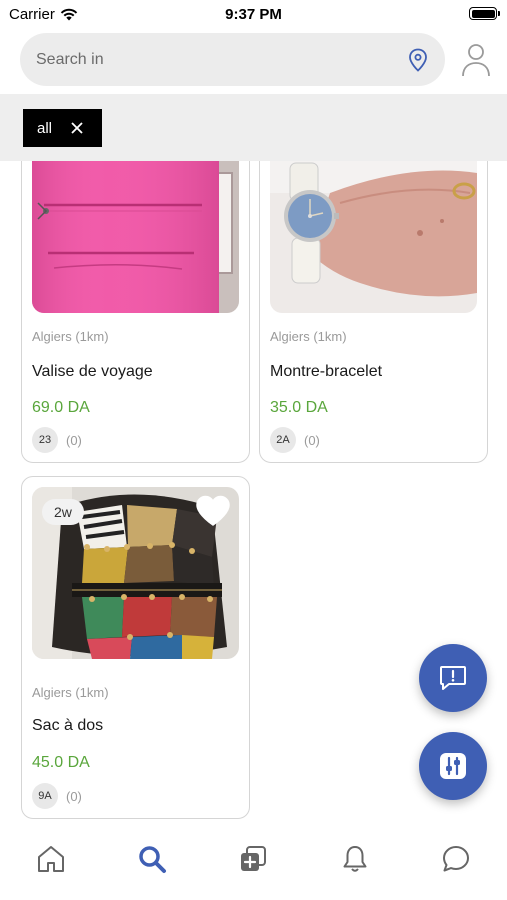 This screenshot has height=900, width=507. I want to click on listing-meta: 9A (0), so click(57, 796).